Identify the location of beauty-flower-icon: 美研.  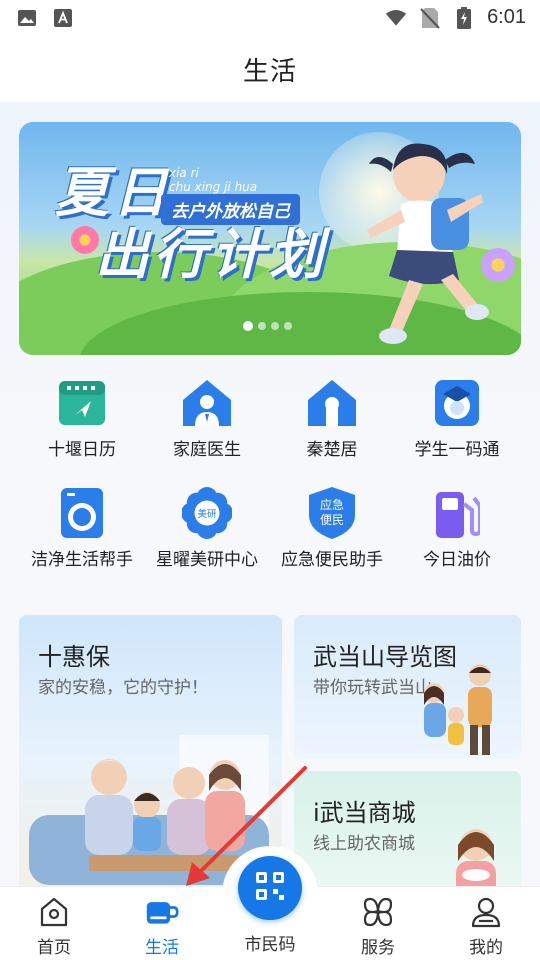
(207, 513).